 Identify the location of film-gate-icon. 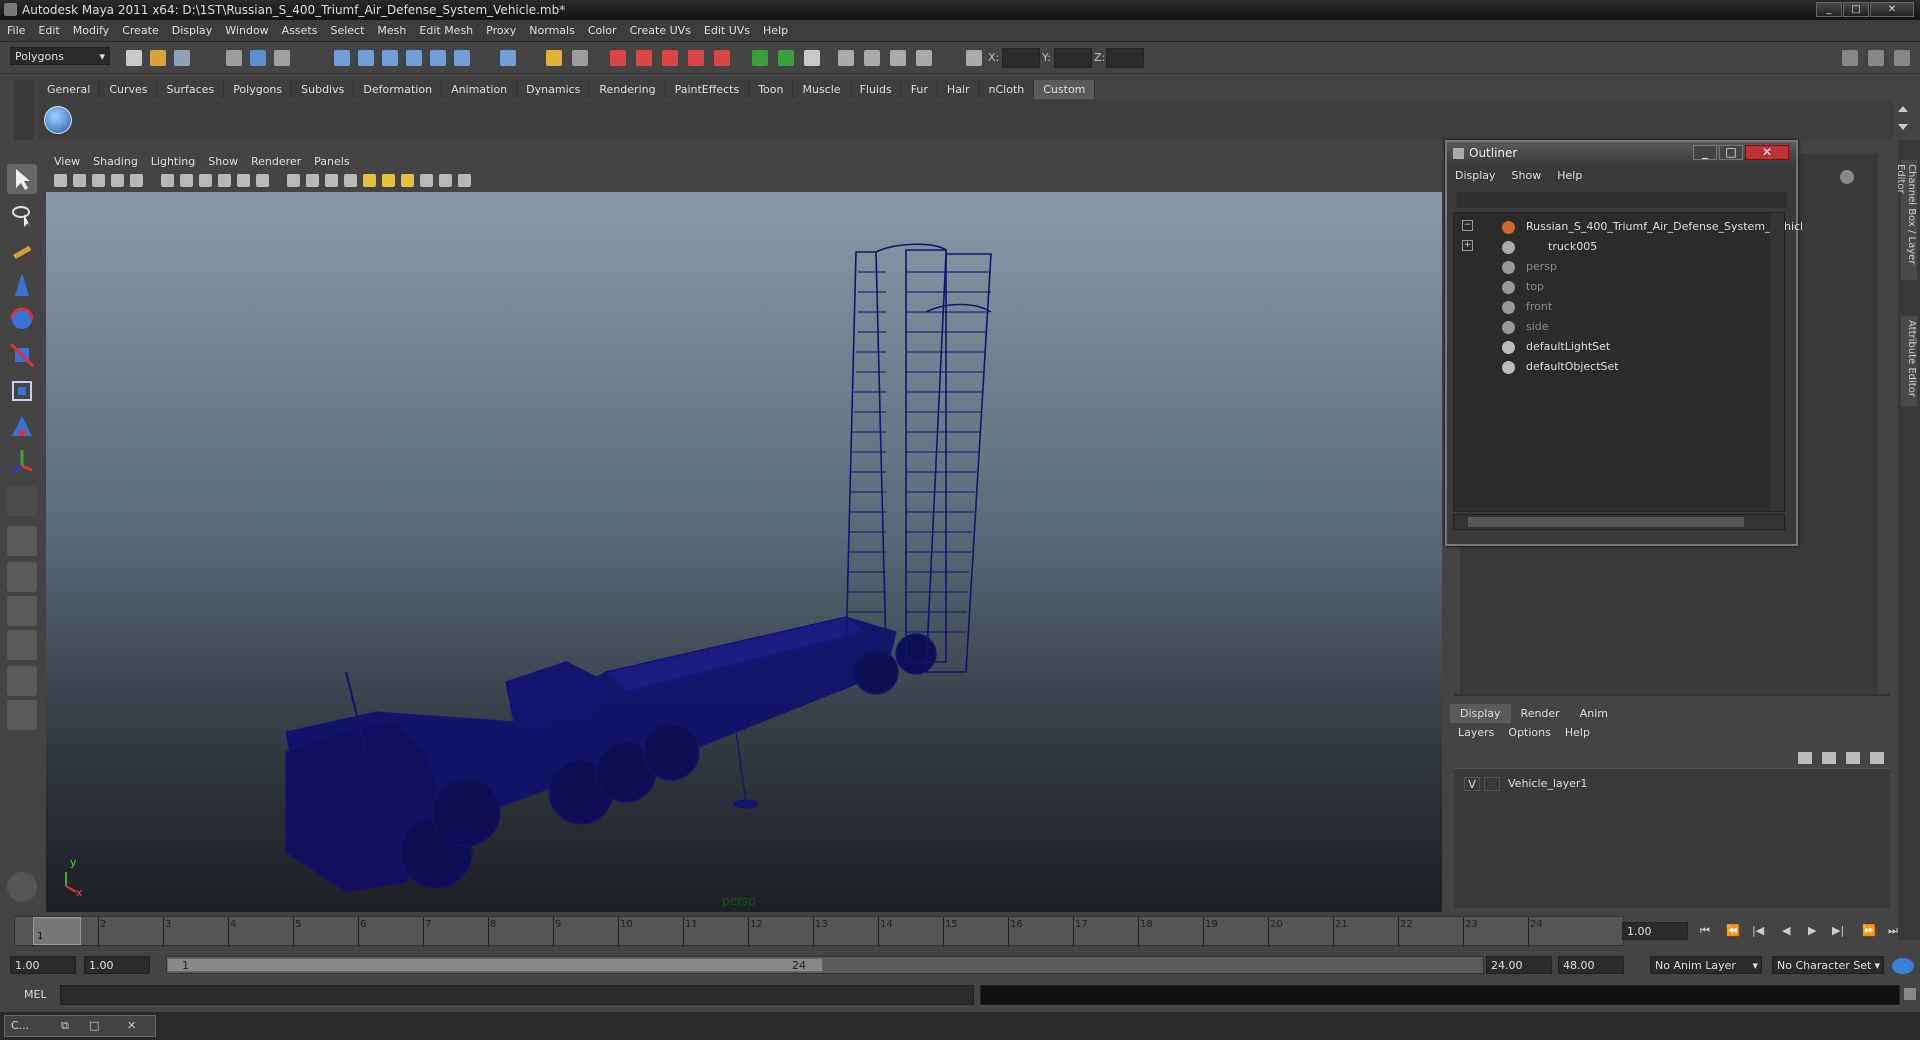
(167, 180).